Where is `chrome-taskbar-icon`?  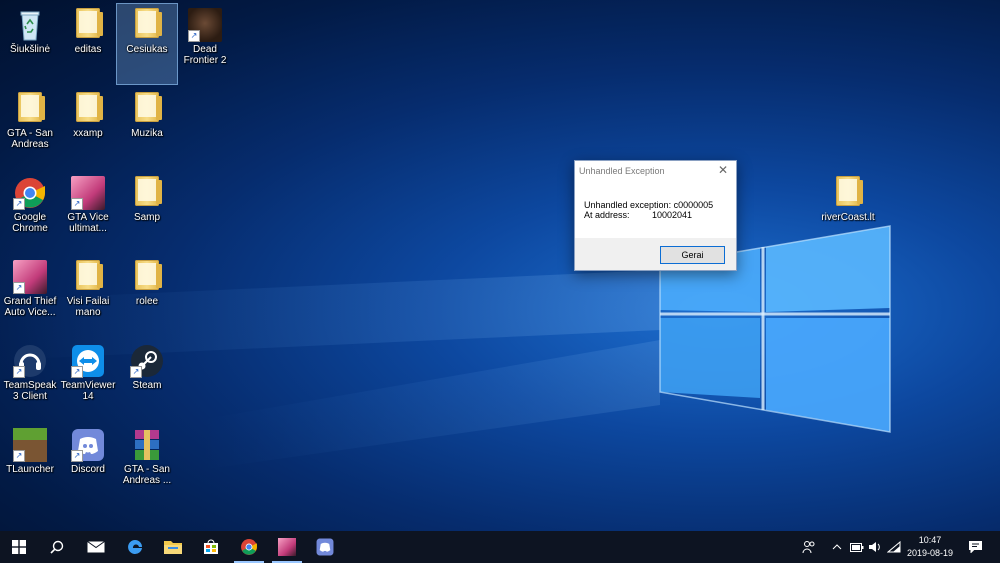 chrome-taskbar-icon is located at coordinates (249, 547).